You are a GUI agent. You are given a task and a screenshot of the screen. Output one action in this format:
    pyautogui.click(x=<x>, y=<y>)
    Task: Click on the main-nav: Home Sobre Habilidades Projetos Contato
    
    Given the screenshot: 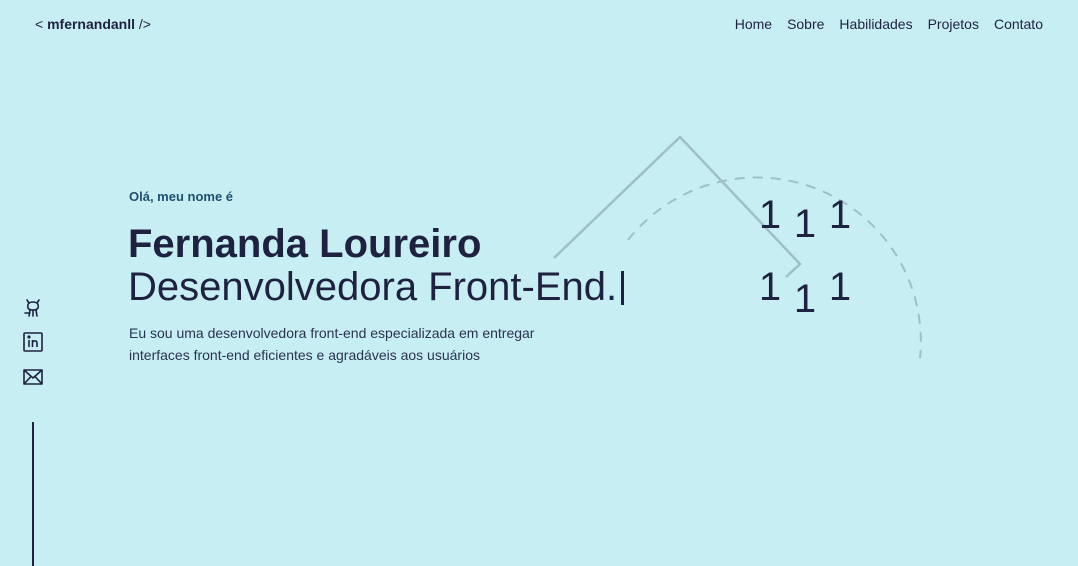 What is the action you would take?
    pyautogui.click(x=889, y=24)
    